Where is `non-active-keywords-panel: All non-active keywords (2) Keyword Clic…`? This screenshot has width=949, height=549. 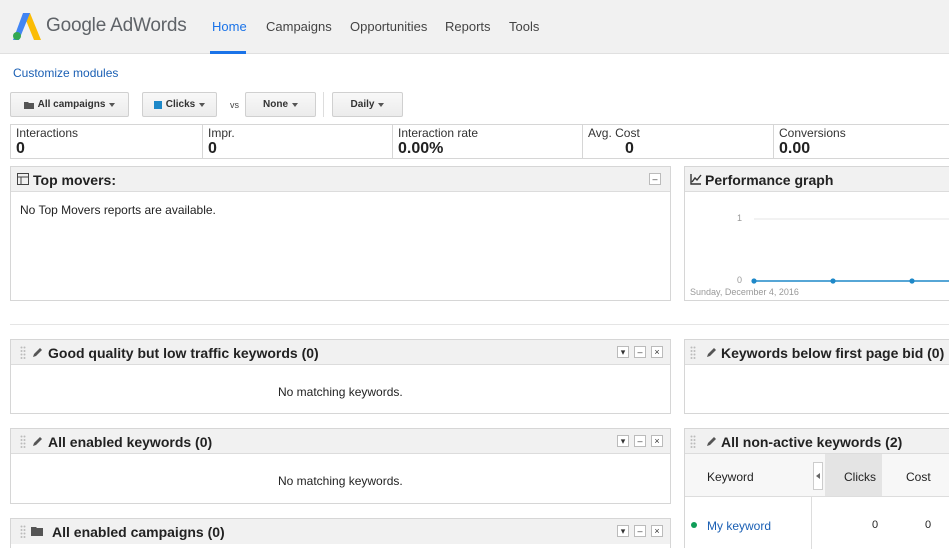 non-active-keywords-panel: All non-active keywords (2) Keyword Clic… is located at coordinates (816, 488).